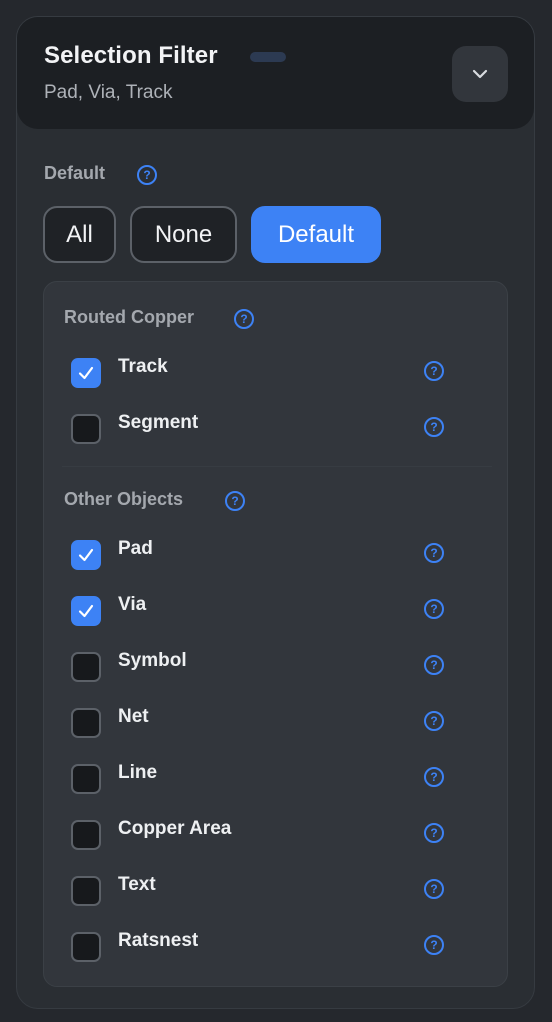 Image resolution: width=552 pixels, height=1022 pixels. Describe the element at coordinates (133, 716) in the screenshot. I see `filter-item-label: Net` at that location.